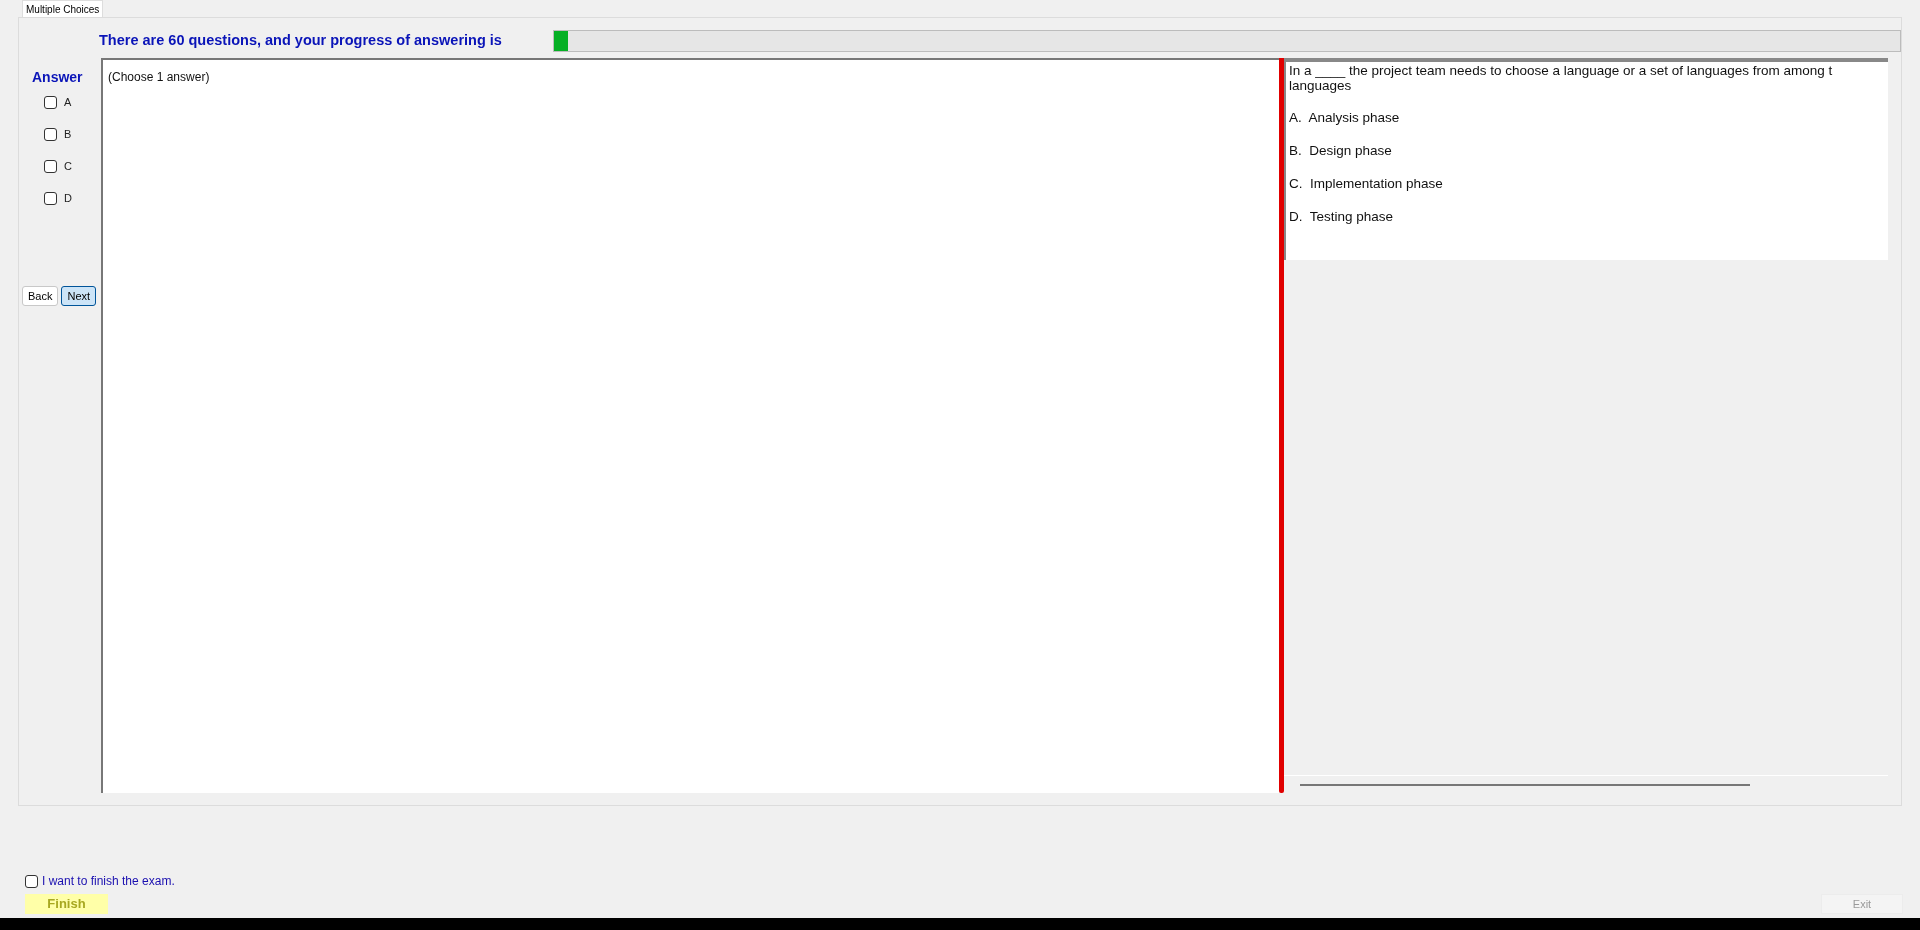 This screenshot has width=1920, height=930. What do you see at coordinates (1345, 118) in the screenshot?
I see `choice-text: A. Analysis phase` at bounding box center [1345, 118].